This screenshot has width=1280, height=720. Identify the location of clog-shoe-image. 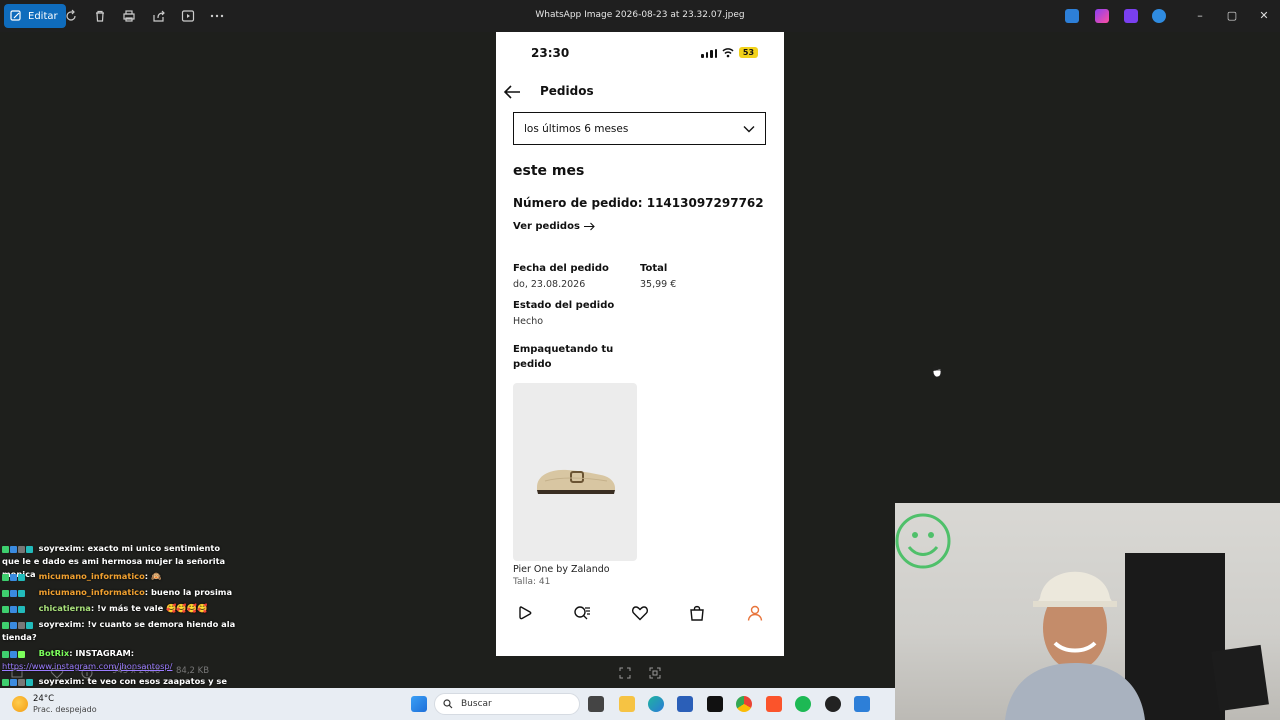
(576, 481).